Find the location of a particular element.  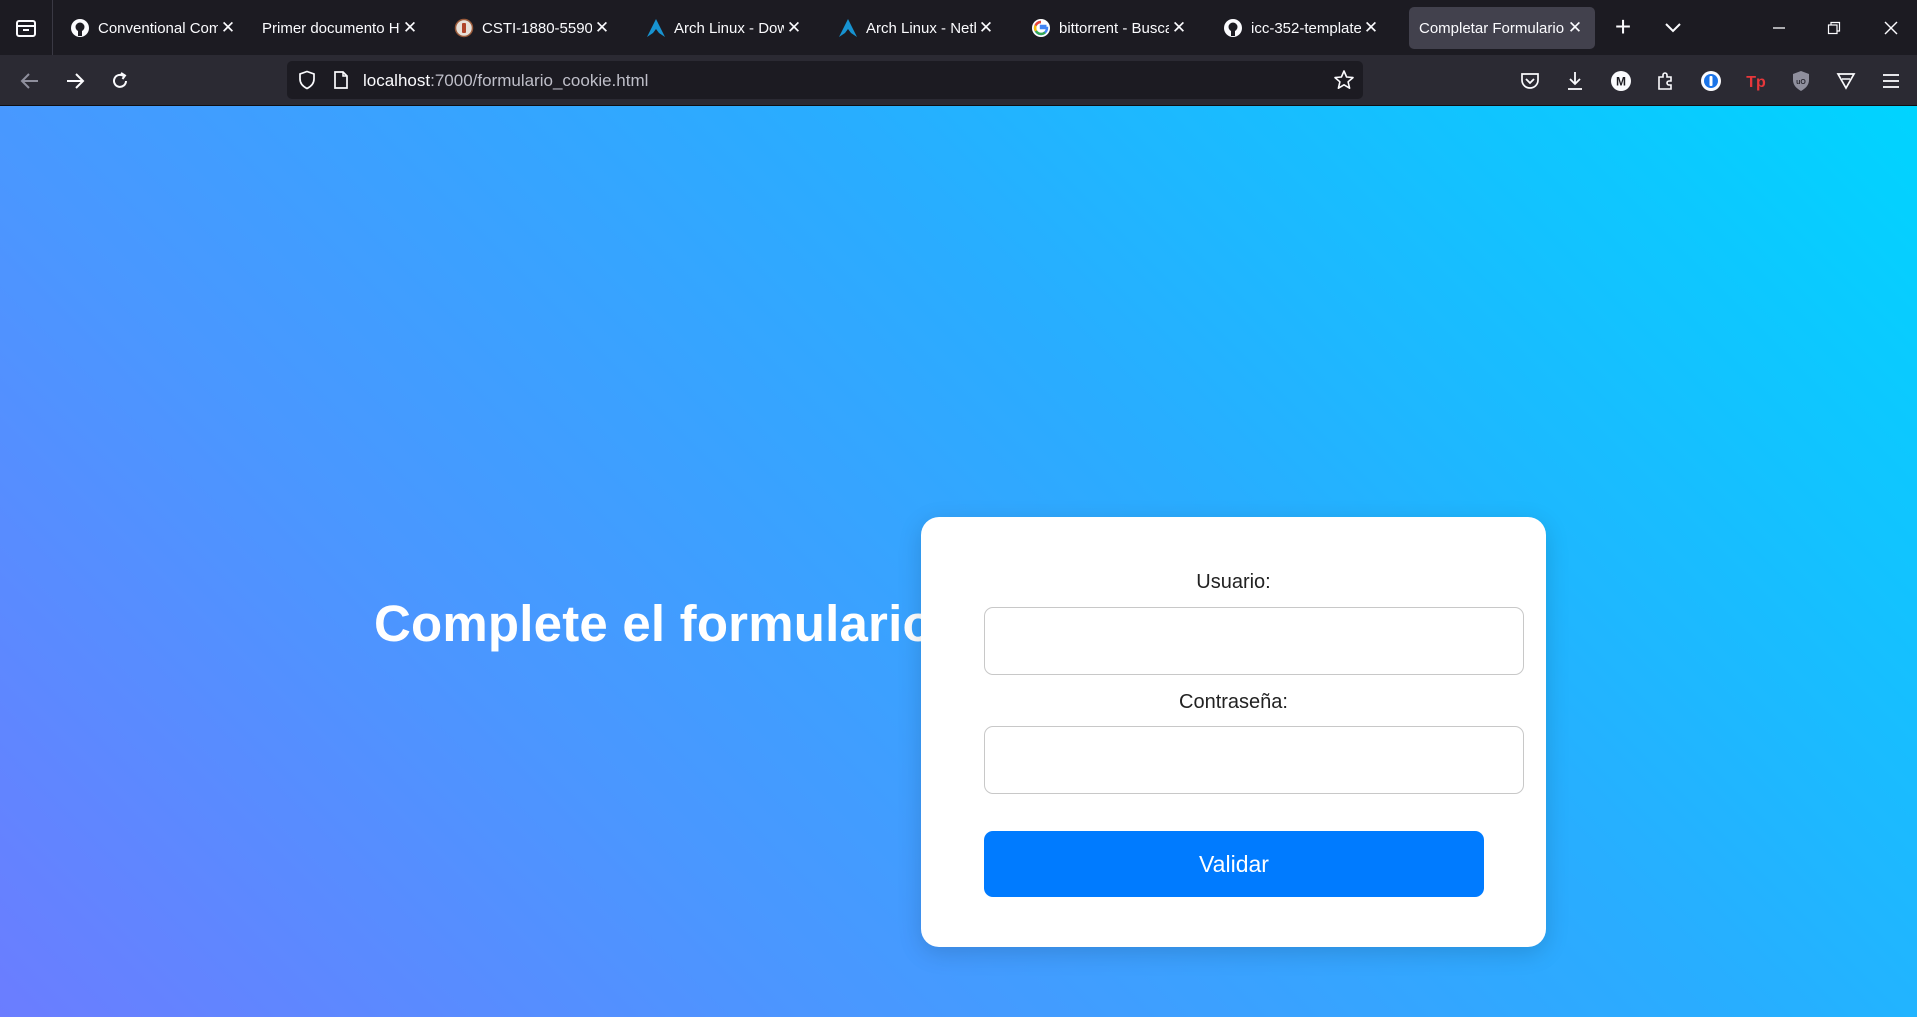

validate-button: Validar is located at coordinates (1234, 864).